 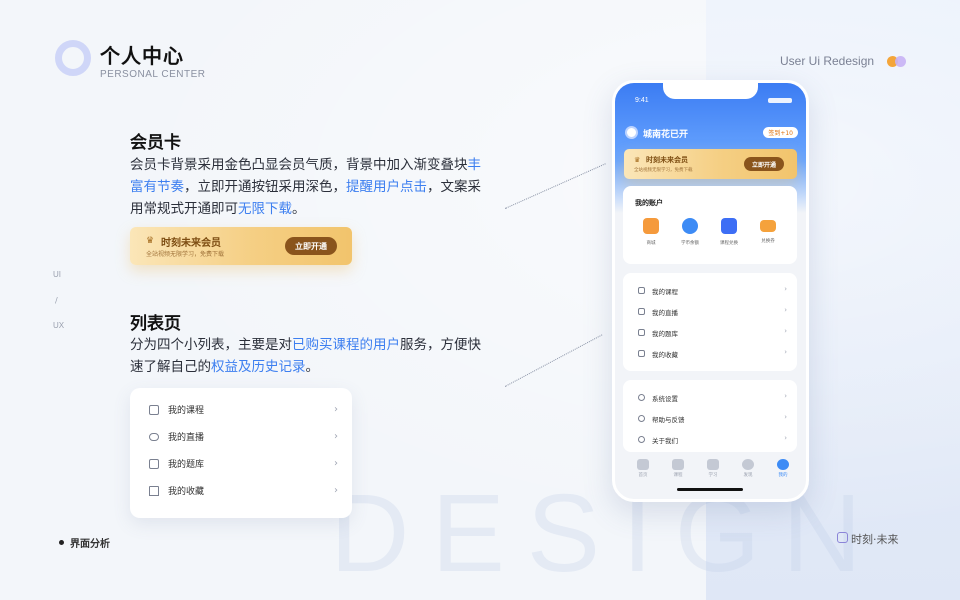 What do you see at coordinates (185, 254) in the screenshot?
I see `vip-card-subtitle: 全站视频无限学习，免费下载` at bounding box center [185, 254].